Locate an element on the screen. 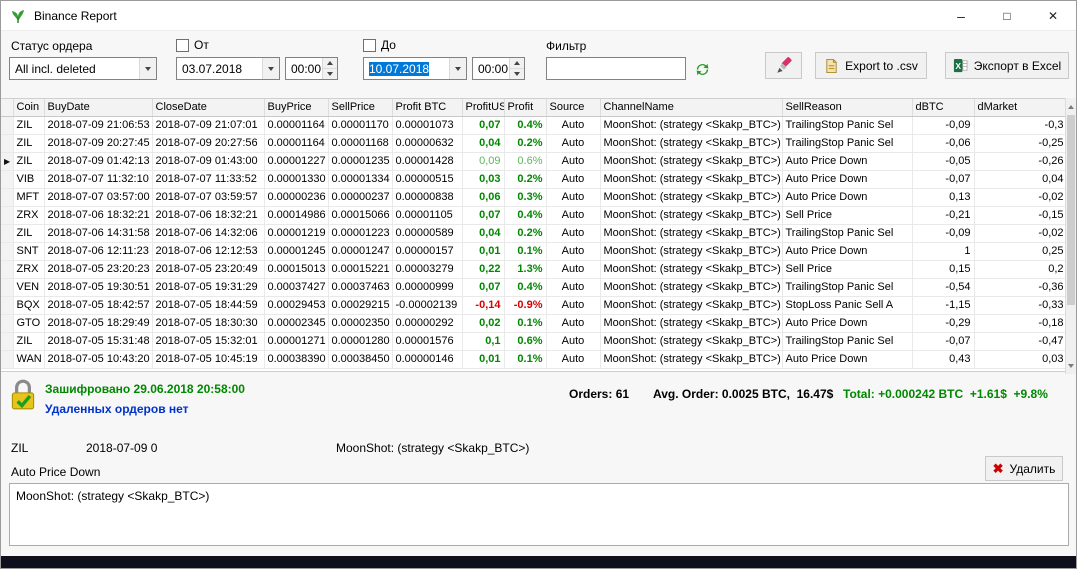 This screenshot has height=569, width=1077. grid-cell-coin: ZRX is located at coordinates (29, 215).